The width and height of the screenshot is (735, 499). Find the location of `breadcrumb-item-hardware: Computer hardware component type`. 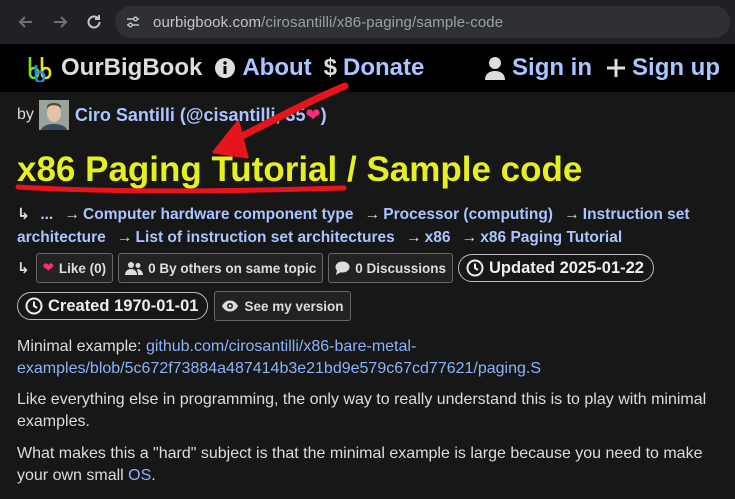

breadcrumb-item-hardware: Computer hardware component type is located at coordinates (218, 214).